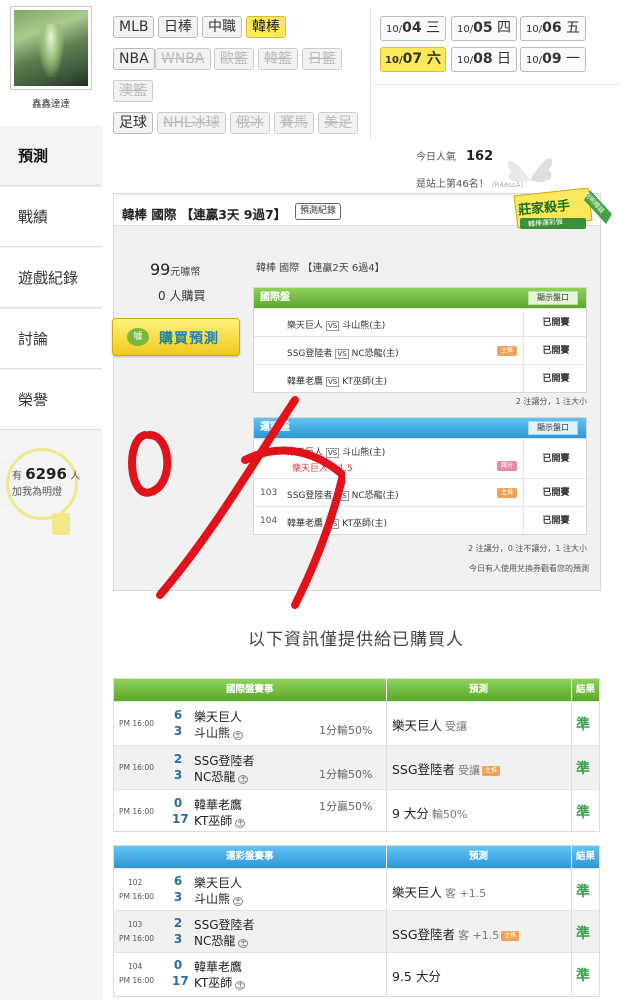 This screenshot has width=631, height=1000. I want to click on team-away: SSG登陸者, so click(224, 925).